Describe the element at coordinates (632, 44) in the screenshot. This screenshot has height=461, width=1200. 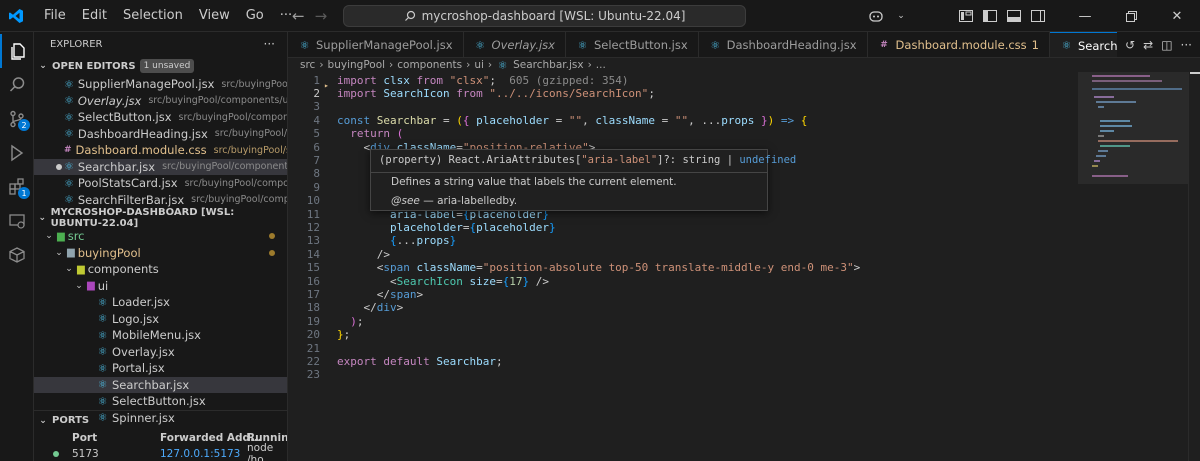
I see `editor-tab: ⚛ SelectButton.jsx` at that location.